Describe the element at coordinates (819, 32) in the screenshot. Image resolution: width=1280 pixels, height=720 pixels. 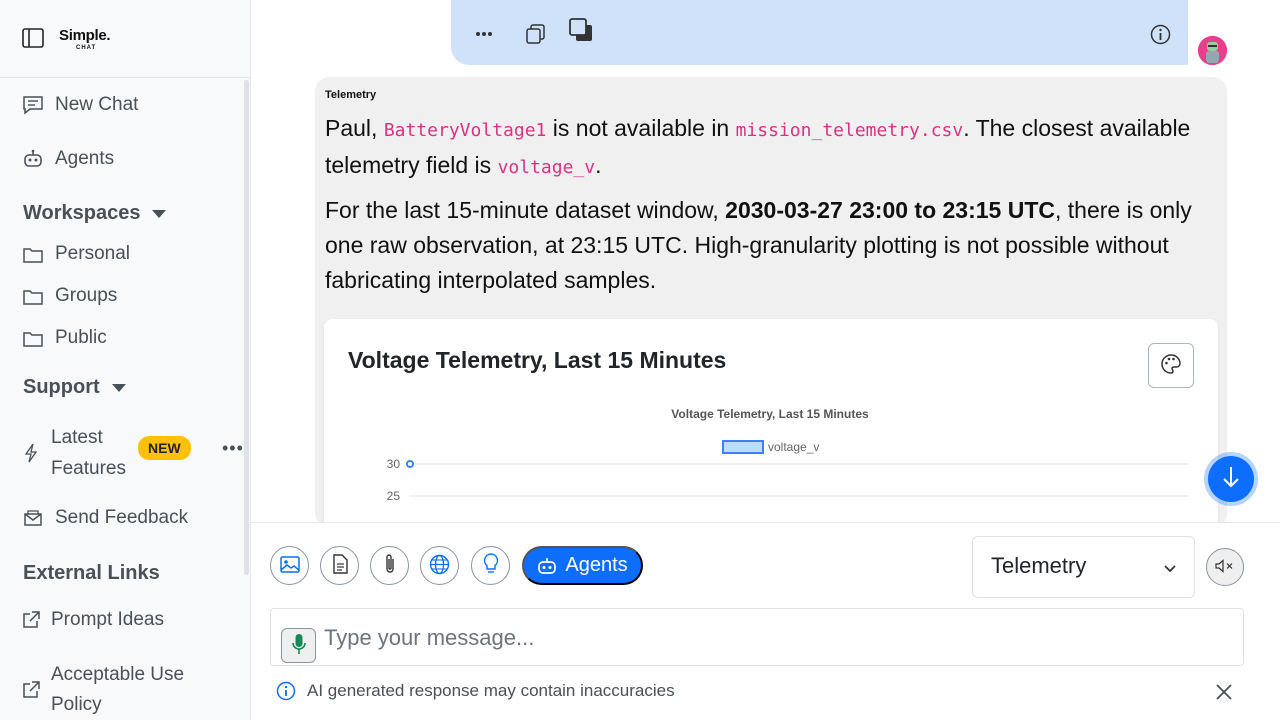
I see `user-message-bubble` at that location.